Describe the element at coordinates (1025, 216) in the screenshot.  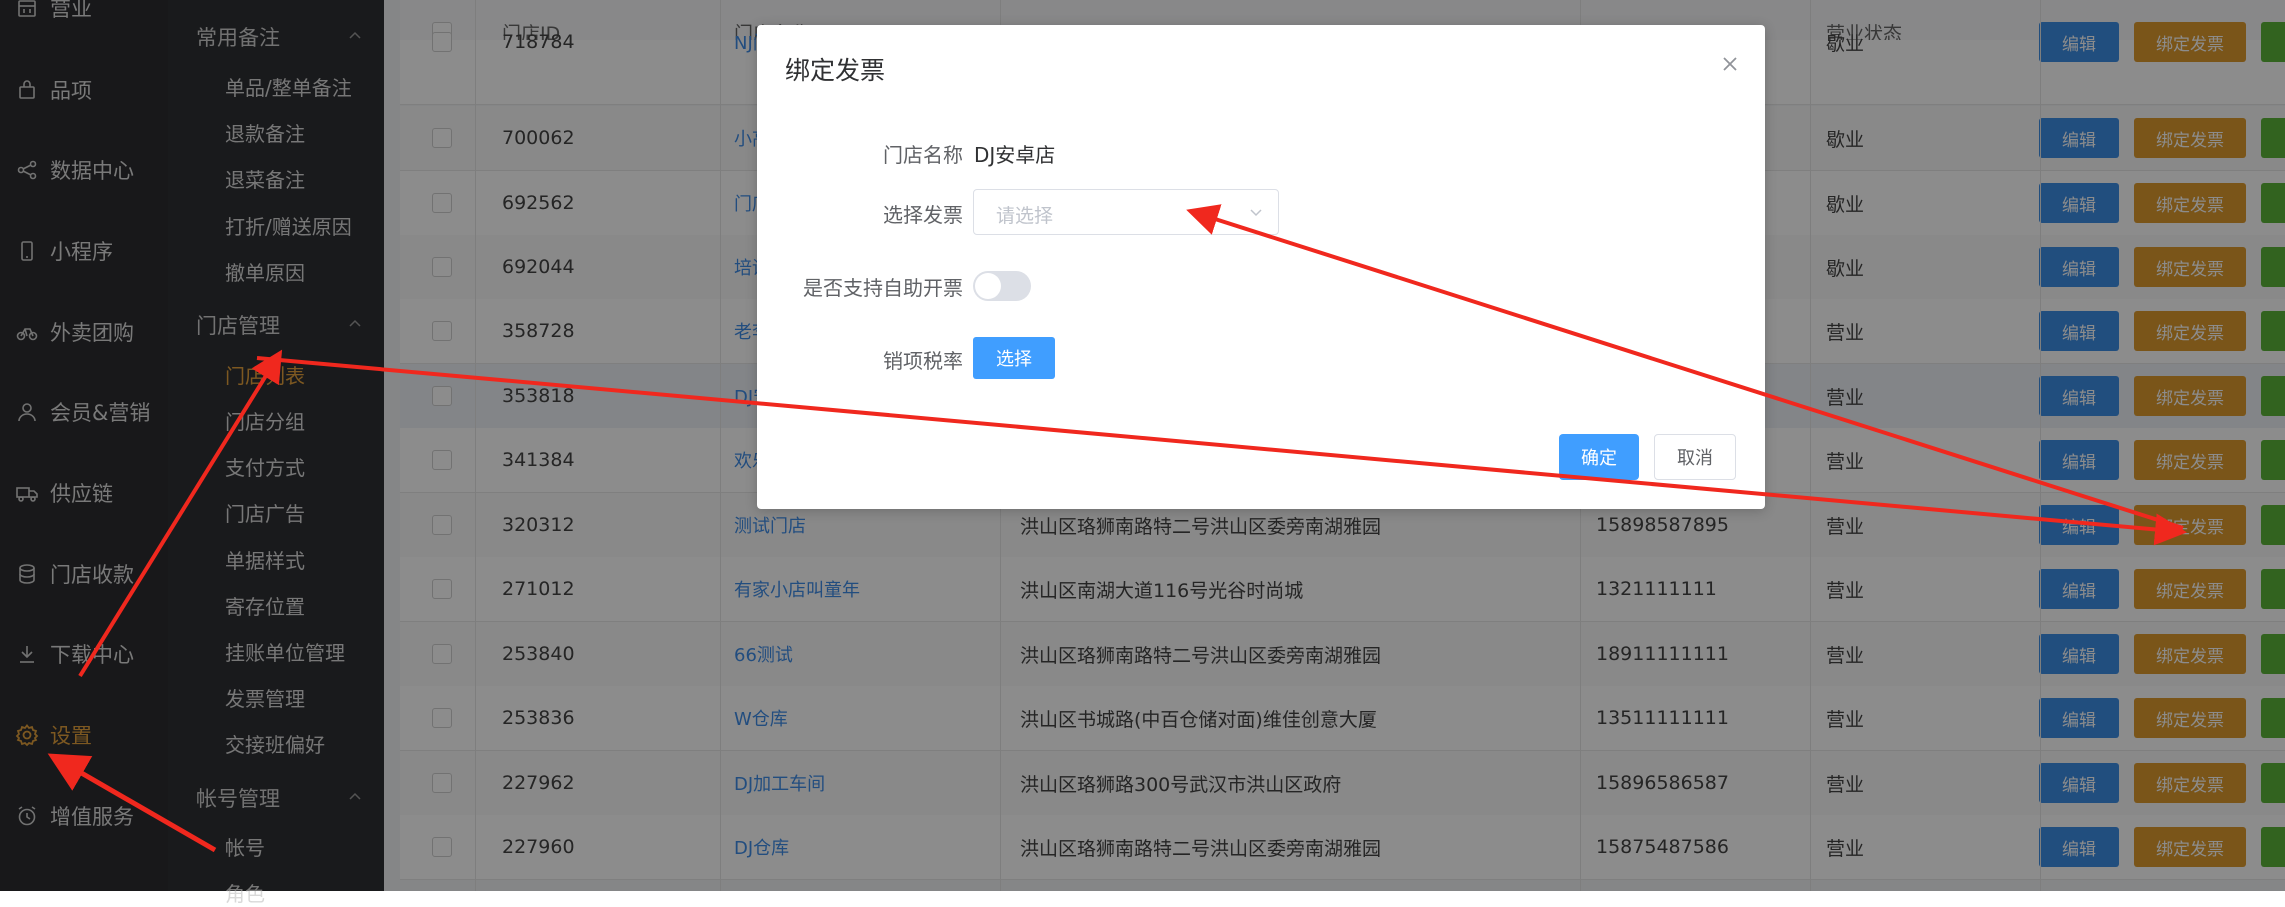
I see `invoice-select-placeholder: 请选择` at that location.